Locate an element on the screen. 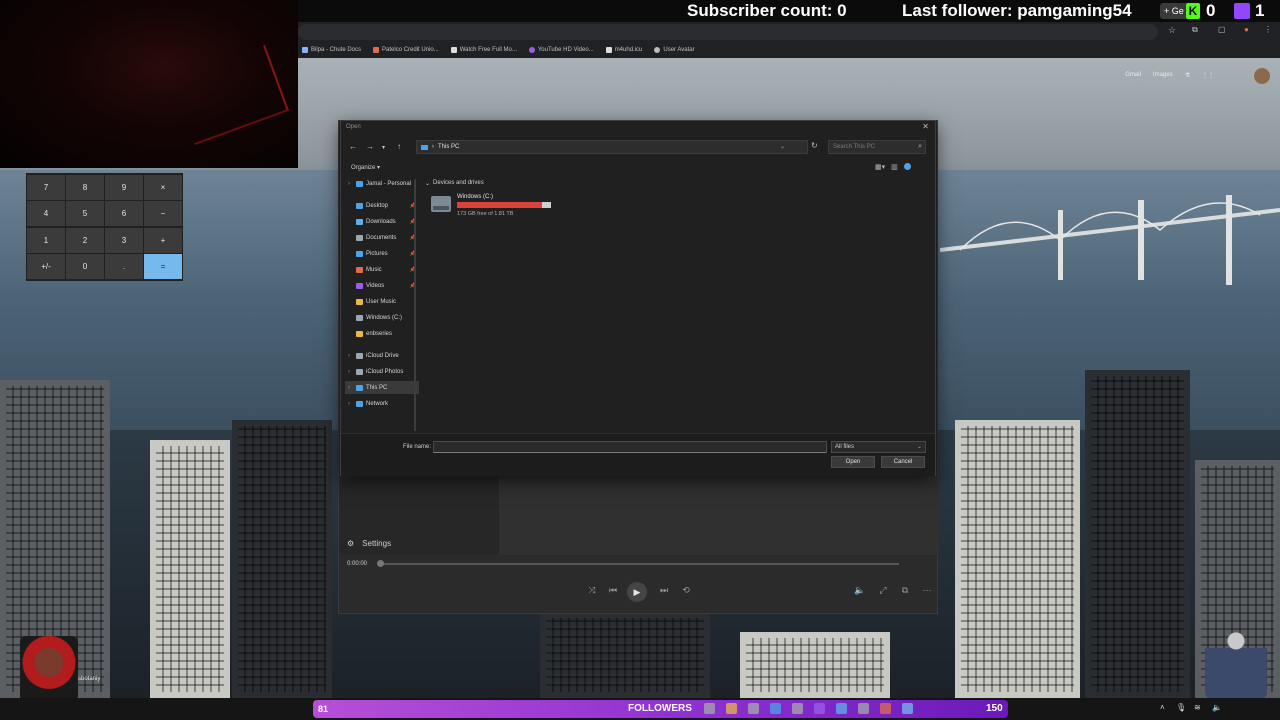 The width and height of the screenshot is (1280, 720). nav-item: enbseries is located at coordinates (382, 333).